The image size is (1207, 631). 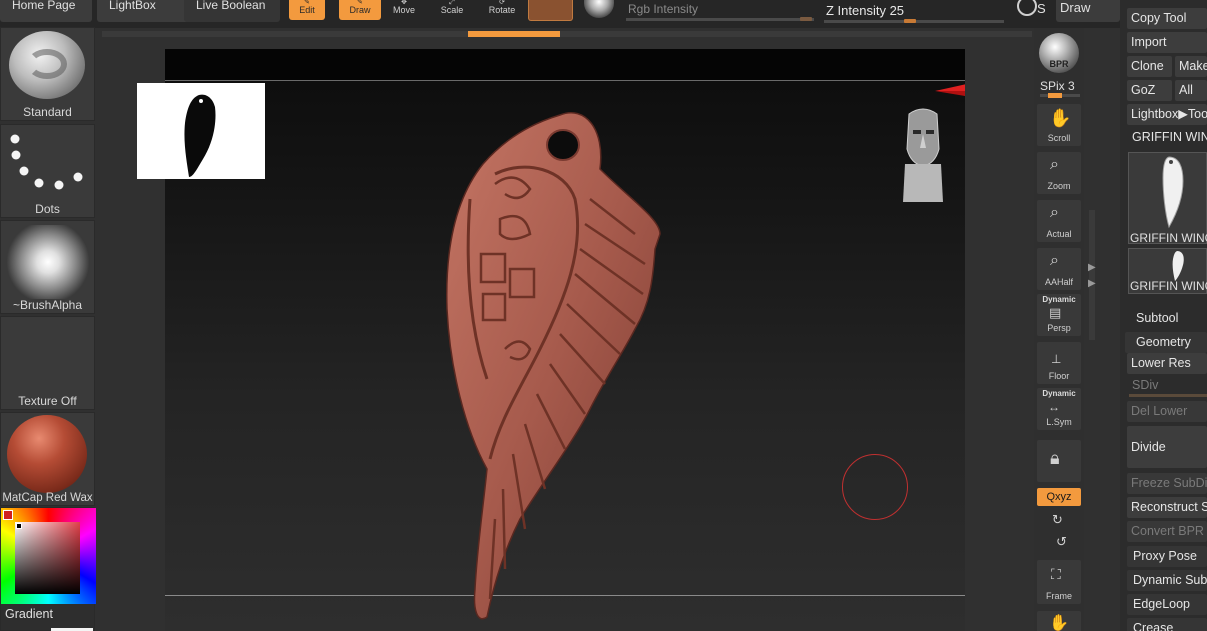 I want to click on alpha-selector: ~BrushAlpha, so click(x=47, y=267).